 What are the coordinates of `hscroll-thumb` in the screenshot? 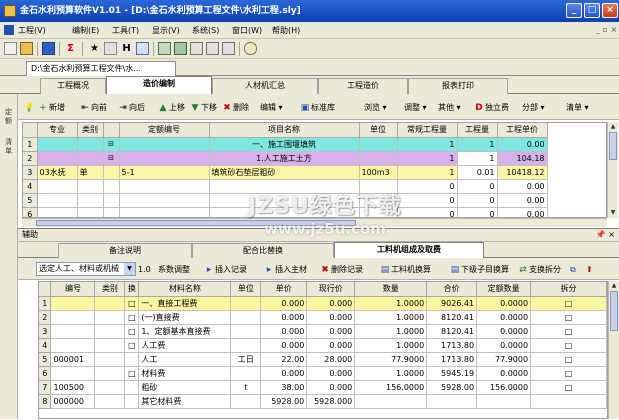 It's located at (196, 223).